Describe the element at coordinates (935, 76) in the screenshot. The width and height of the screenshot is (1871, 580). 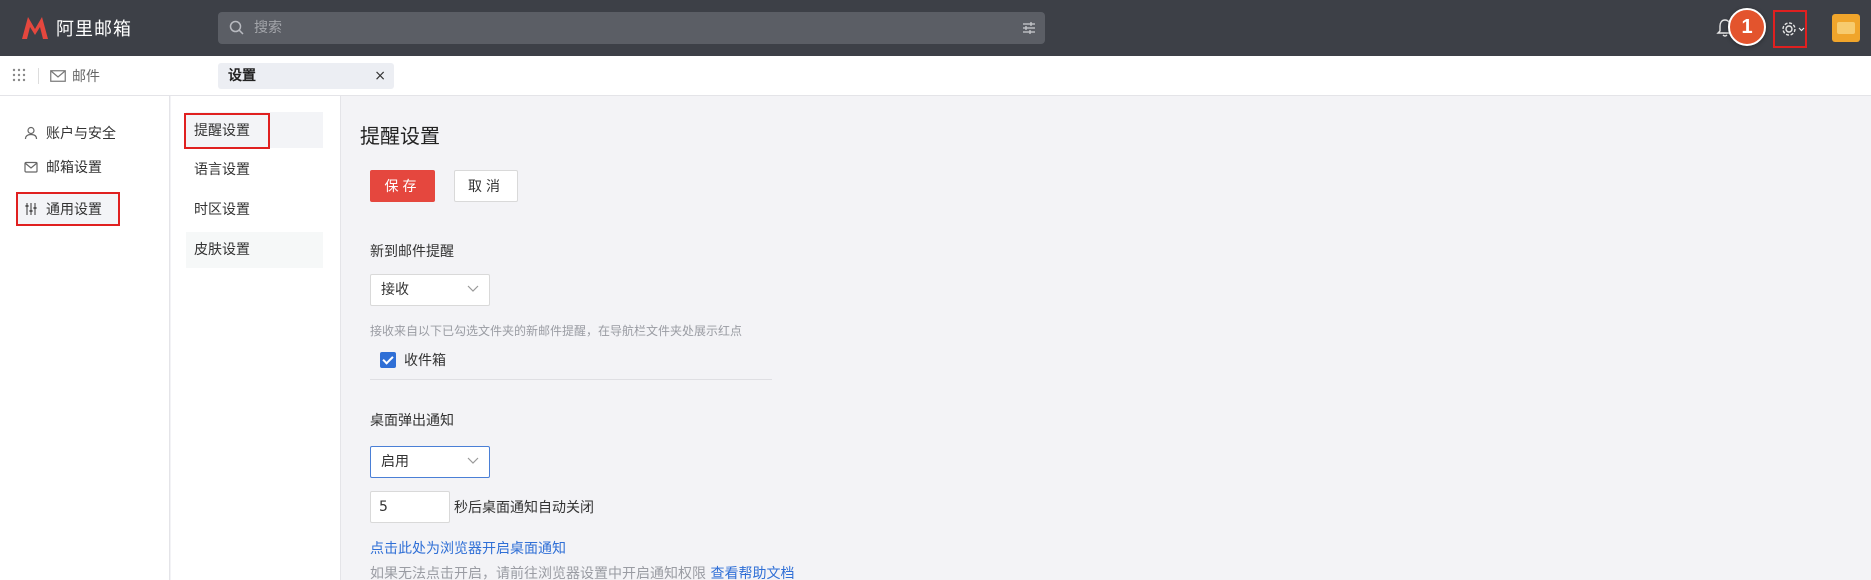
I see `tab-bar: 邮件 设置 ×` at that location.